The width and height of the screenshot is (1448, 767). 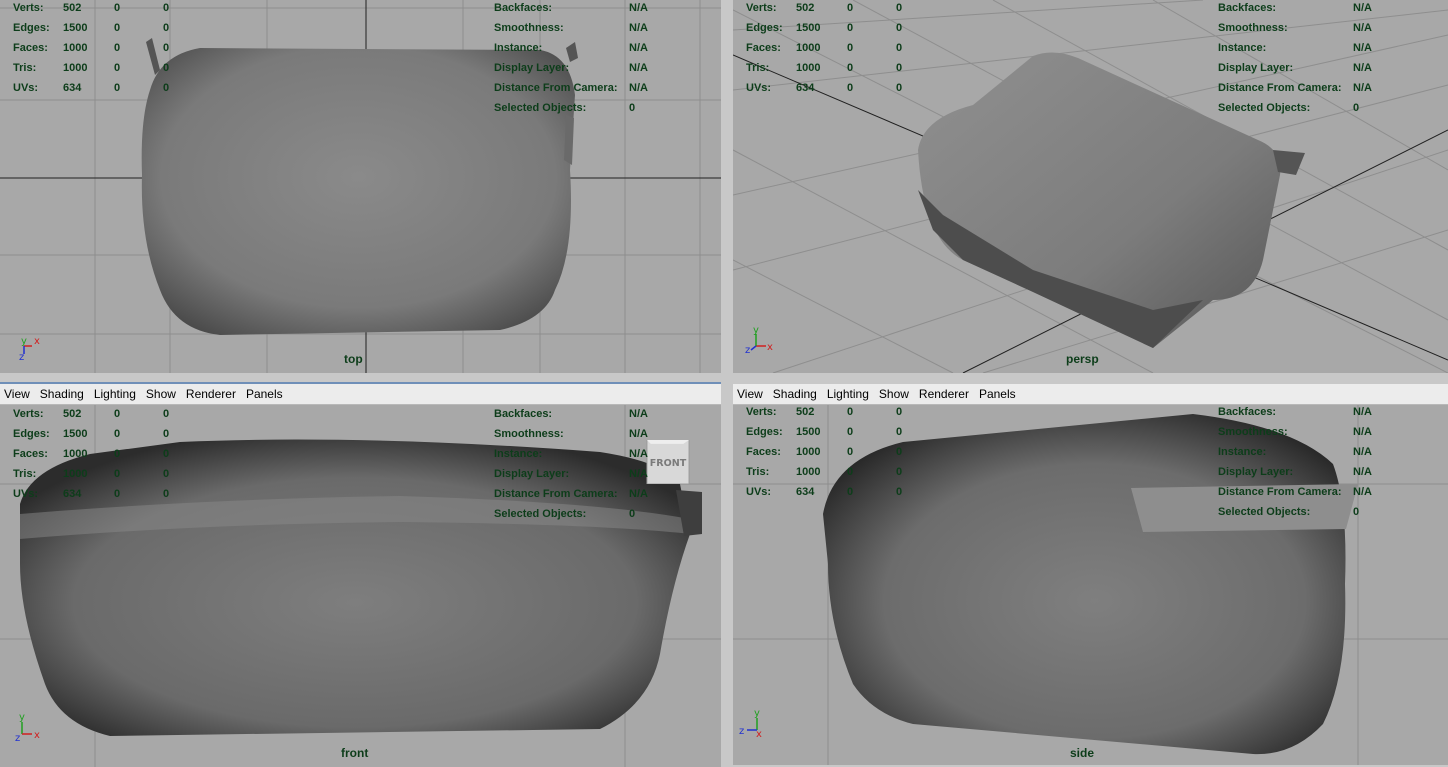 I want to click on view-cube-label: FRONT, so click(x=668, y=463).